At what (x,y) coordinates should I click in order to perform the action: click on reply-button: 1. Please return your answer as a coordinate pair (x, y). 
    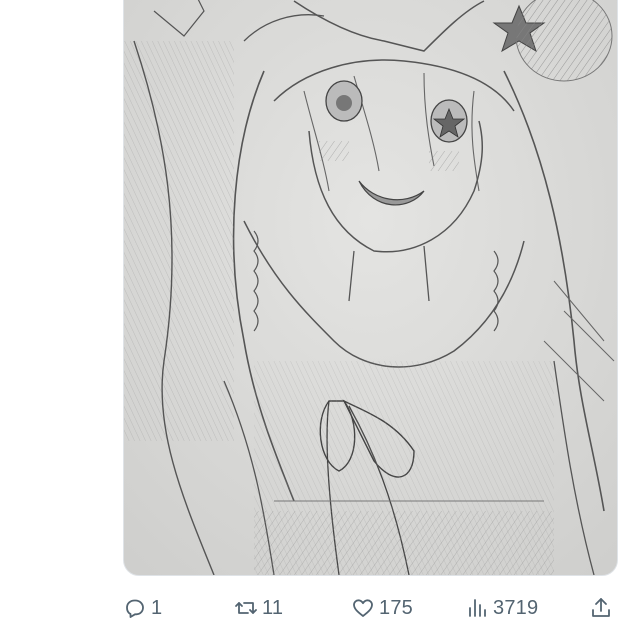
    Looking at the image, I should click on (142, 608).